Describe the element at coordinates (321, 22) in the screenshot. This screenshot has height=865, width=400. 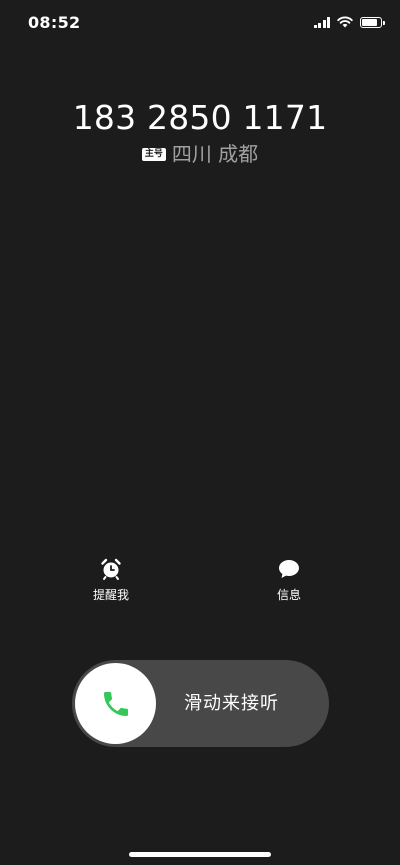
I see `cellular-signal-icon` at that location.